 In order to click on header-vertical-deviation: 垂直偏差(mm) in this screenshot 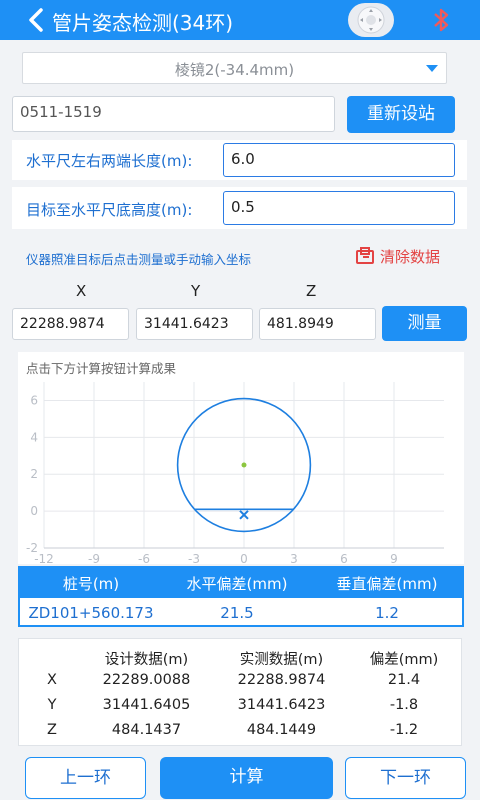, I will do `click(387, 584)`.